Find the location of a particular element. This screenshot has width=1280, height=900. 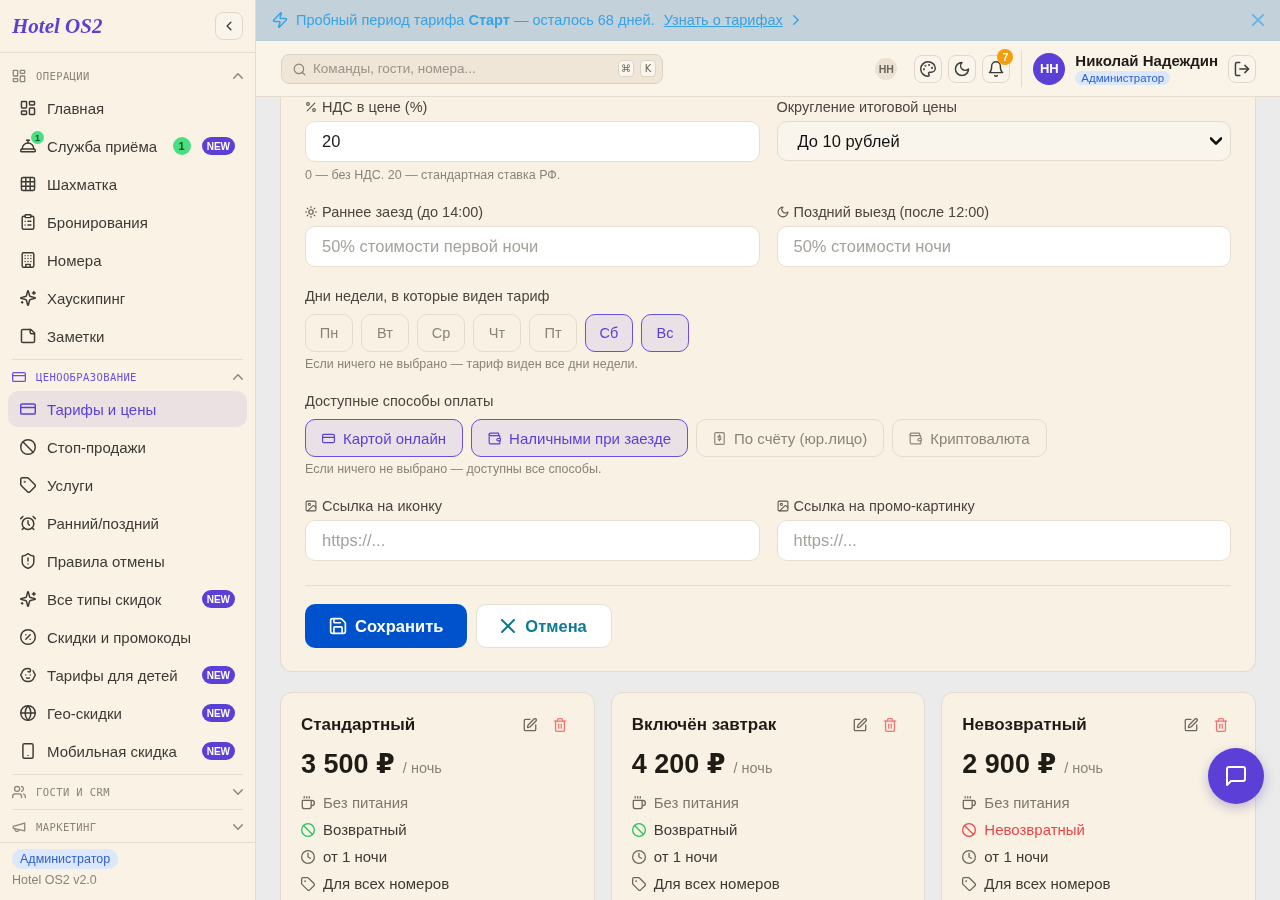

nav-item: Номера is located at coordinates (127, 260).